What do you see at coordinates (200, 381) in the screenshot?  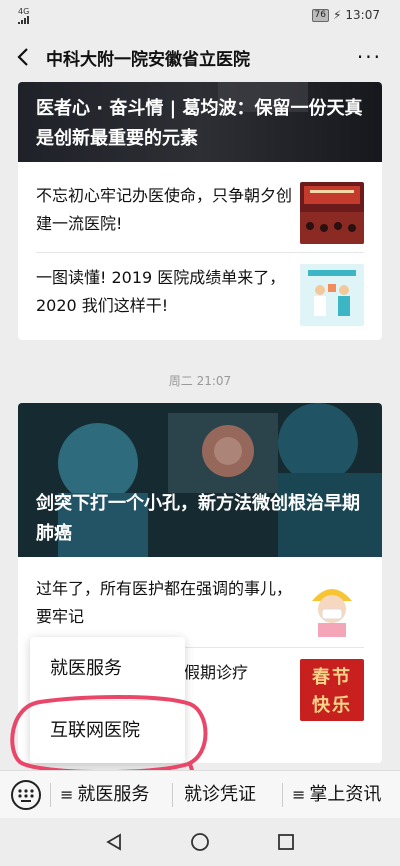 I see `message-timestamp: 周二 21:07` at bounding box center [200, 381].